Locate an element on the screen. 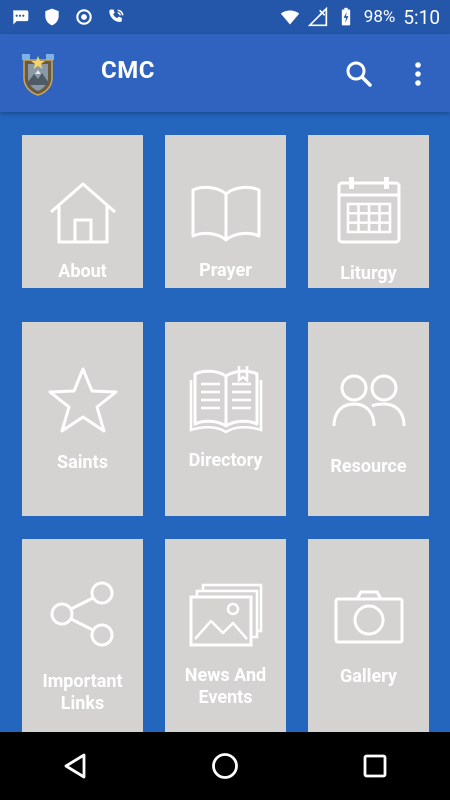 This screenshot has height=800, width=450. more-vert-icon is located at coordinates (418, 74).